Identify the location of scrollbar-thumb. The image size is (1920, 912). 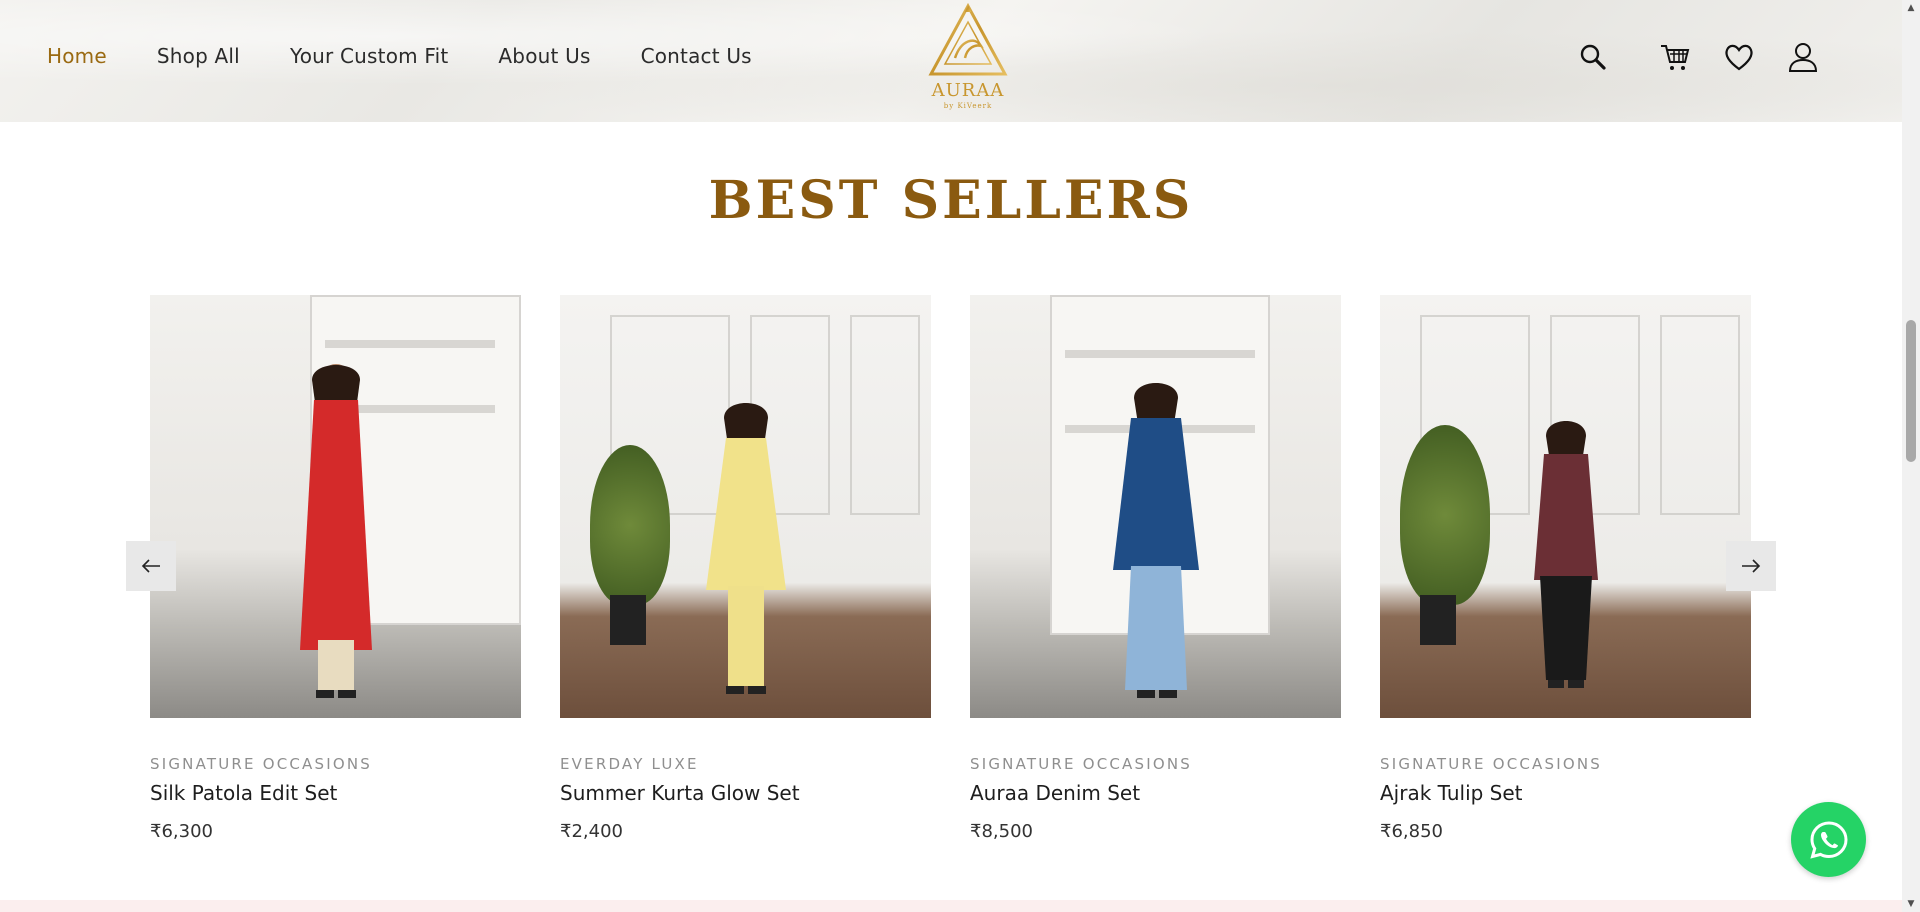
(1911, 391).